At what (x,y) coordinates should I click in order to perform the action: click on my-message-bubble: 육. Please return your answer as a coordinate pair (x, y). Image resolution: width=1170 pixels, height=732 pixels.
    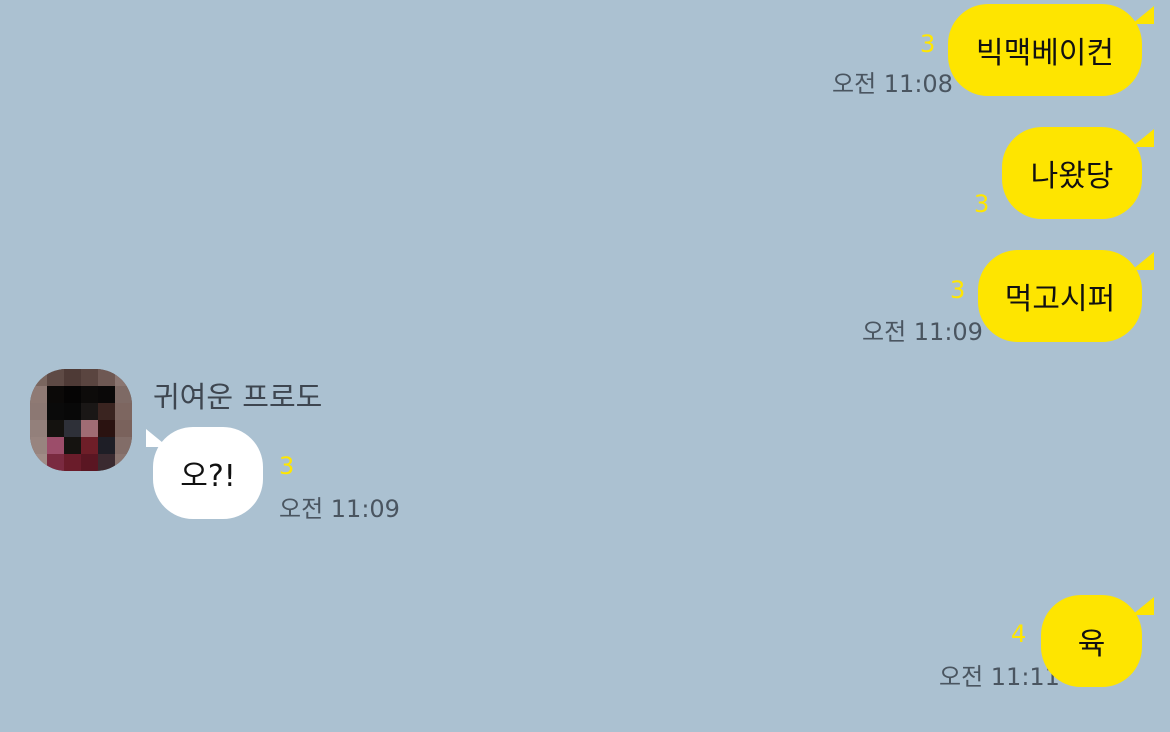
    Looking at the image, I should click on (1091, 641).